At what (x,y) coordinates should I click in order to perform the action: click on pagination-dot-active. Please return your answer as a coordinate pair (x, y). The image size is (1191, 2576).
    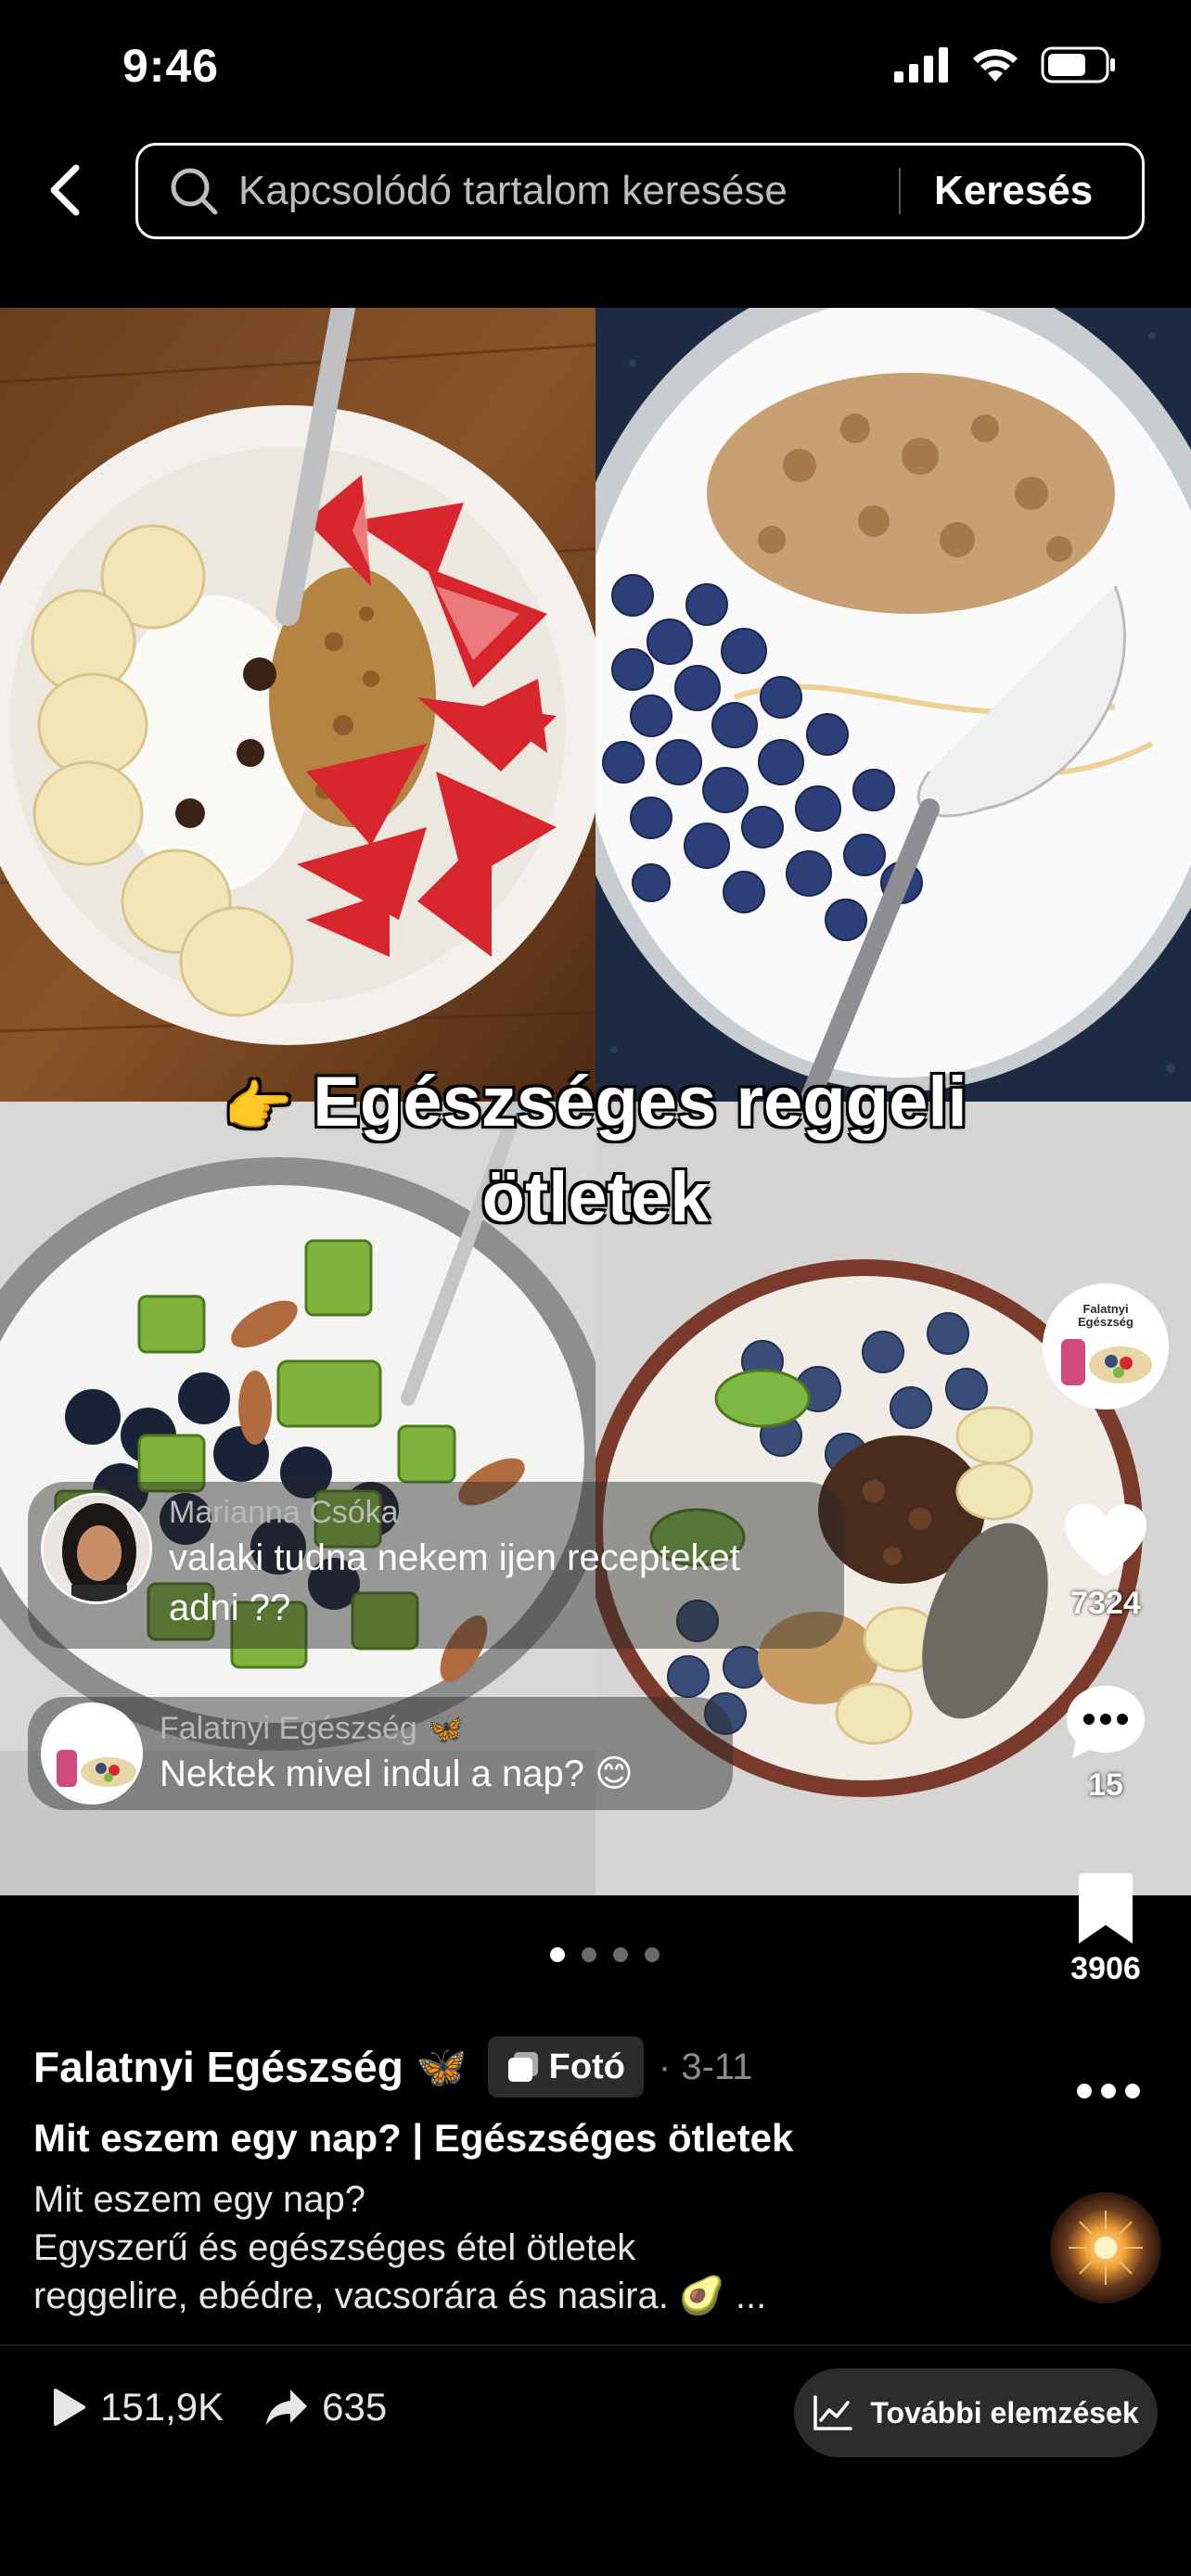
    Looking at the image, I should click on (558, 1954).